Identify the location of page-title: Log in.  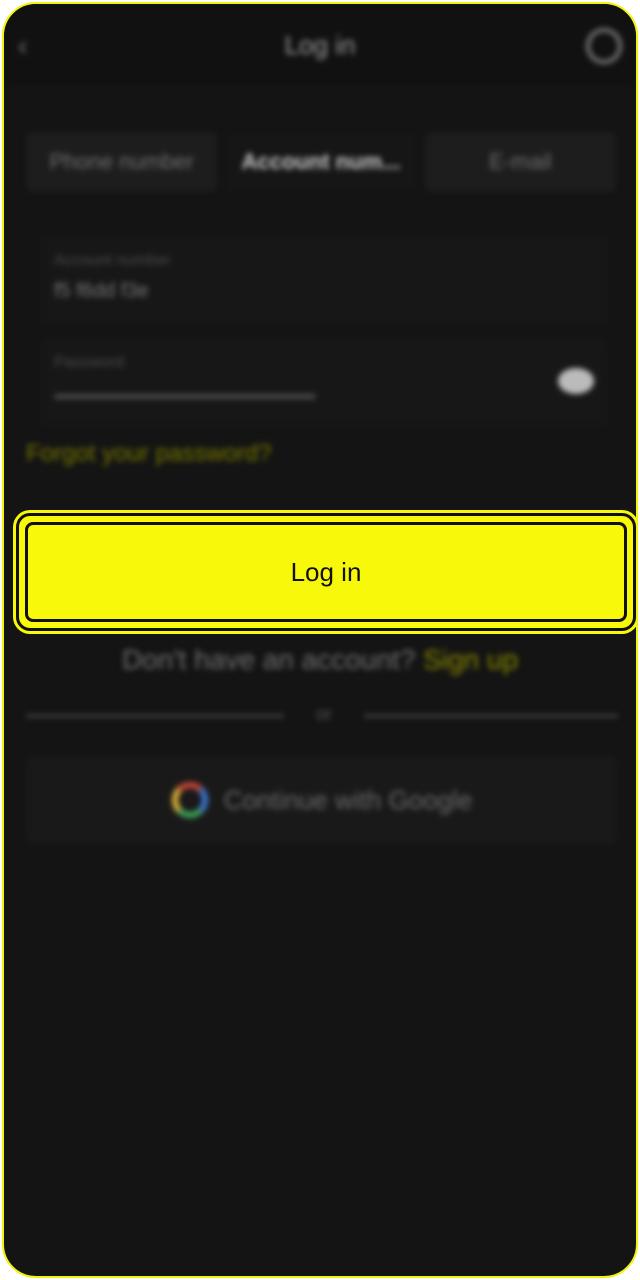
(320, 45).